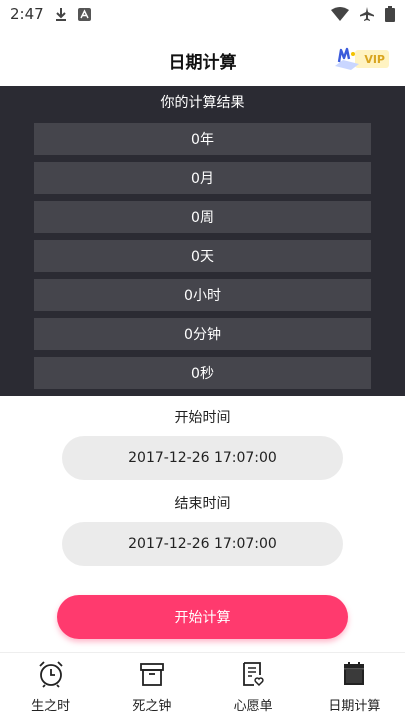 This screenshot has width=405, height=720. I want to click on download-icon, so click(61, 14).